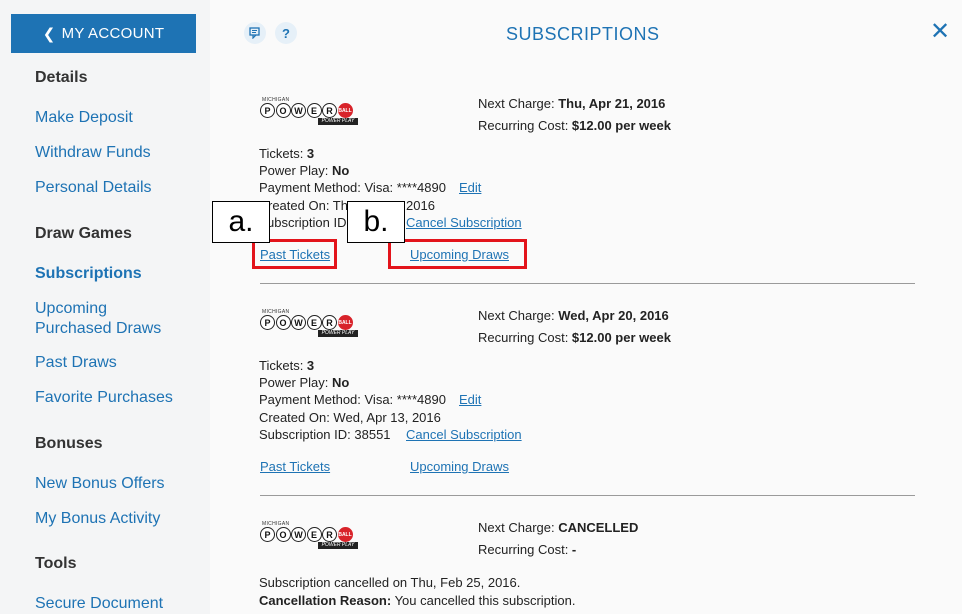 Image resolution: width=962 pixels, height=614 pixels. I want to click on next-charge: Next Charge: Wed, Apr 20, 2016, so click(573, 315).